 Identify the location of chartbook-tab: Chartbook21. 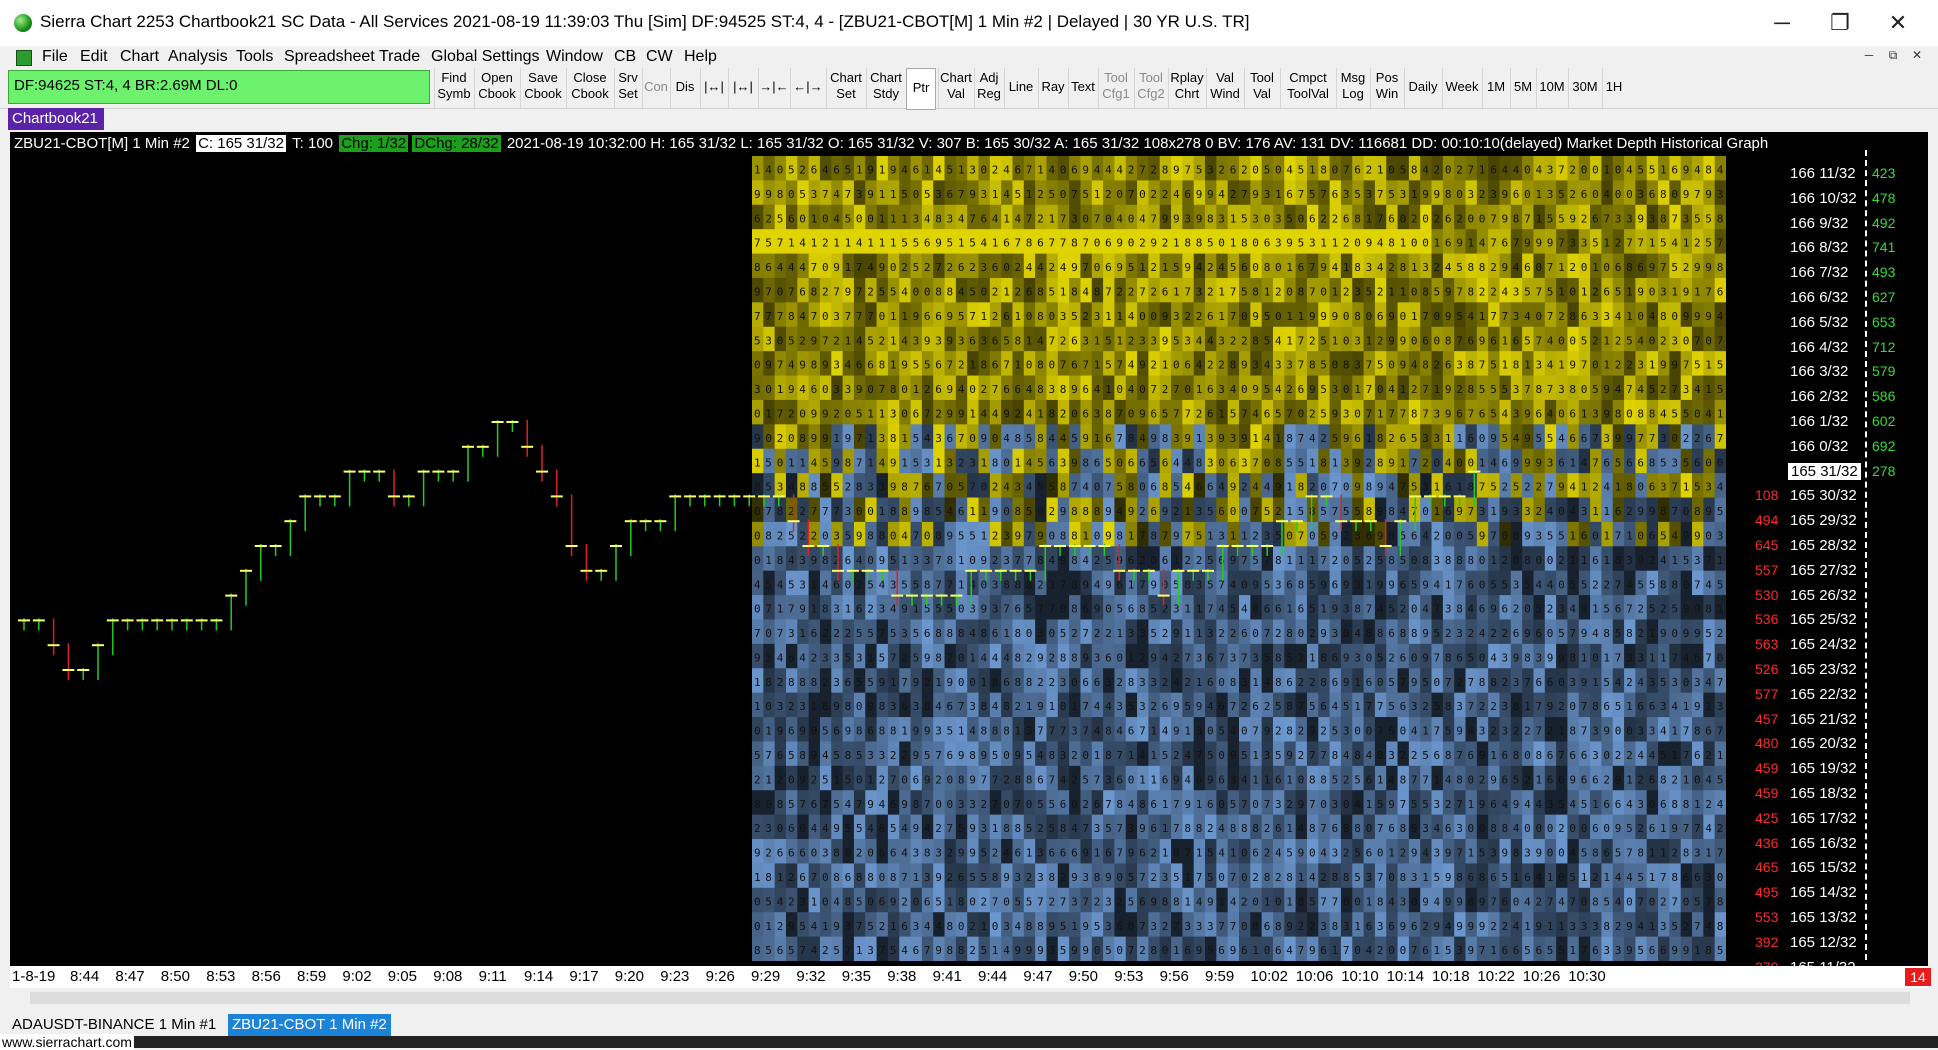
(56, 119).